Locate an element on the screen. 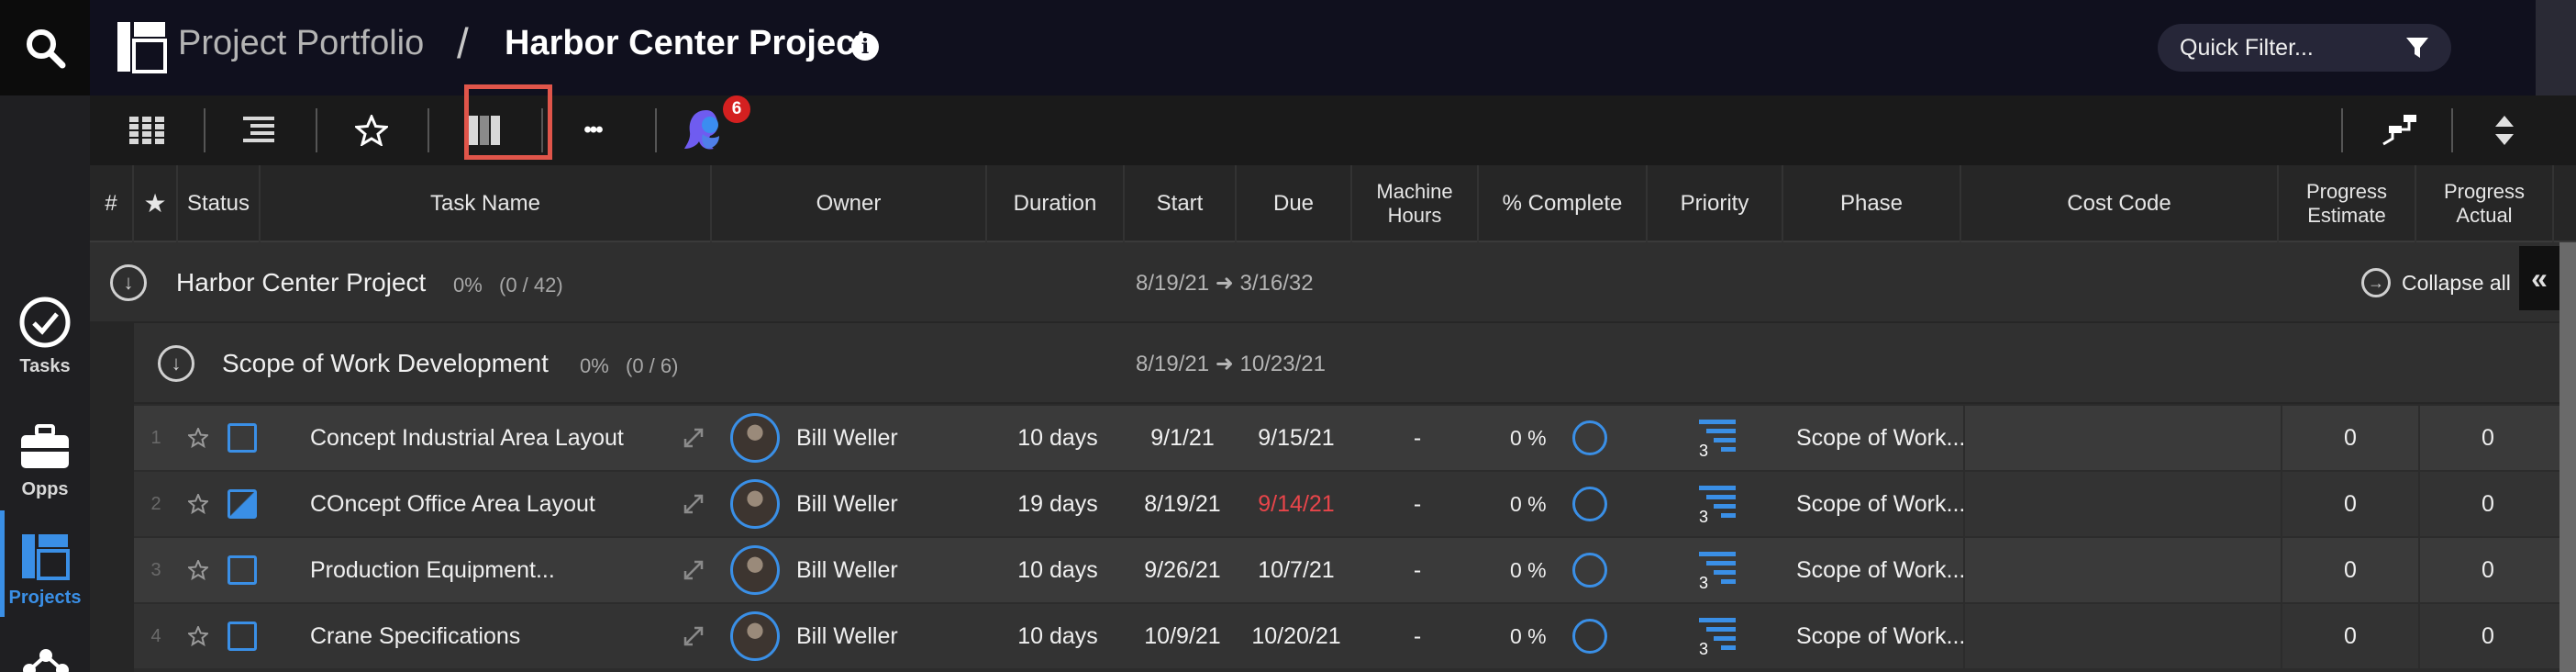 The width and height of the screenshot is (2576, 672). search-button is located at coordinates (45, 47).